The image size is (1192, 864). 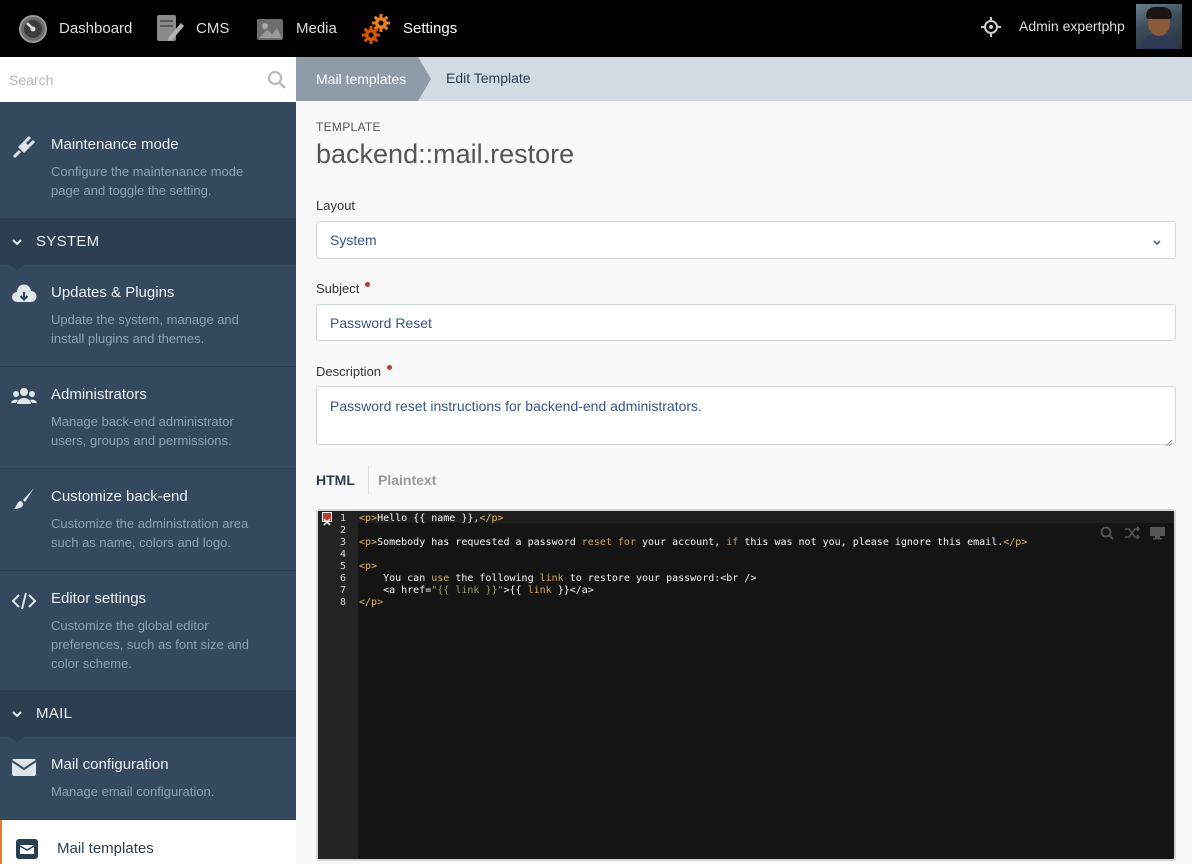 I want to click on line-number: 7, so click(x=342, y=590).